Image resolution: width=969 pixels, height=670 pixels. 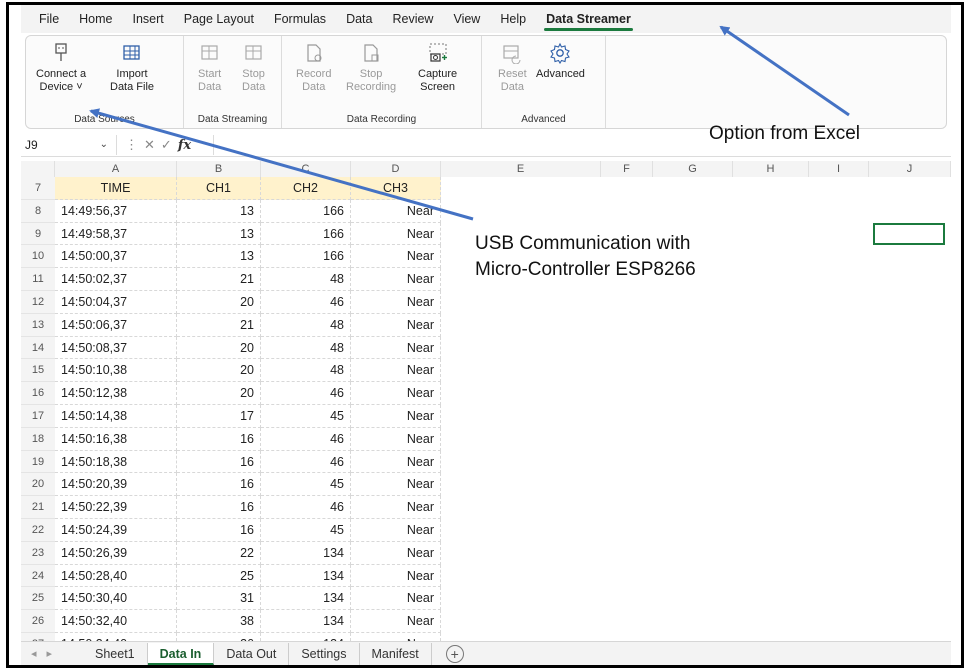 What do you see at coordinates (583, 243) in the screenshot?
I see `annotation-usb-line1: USB Communication with` at bounding box center [583, 243].